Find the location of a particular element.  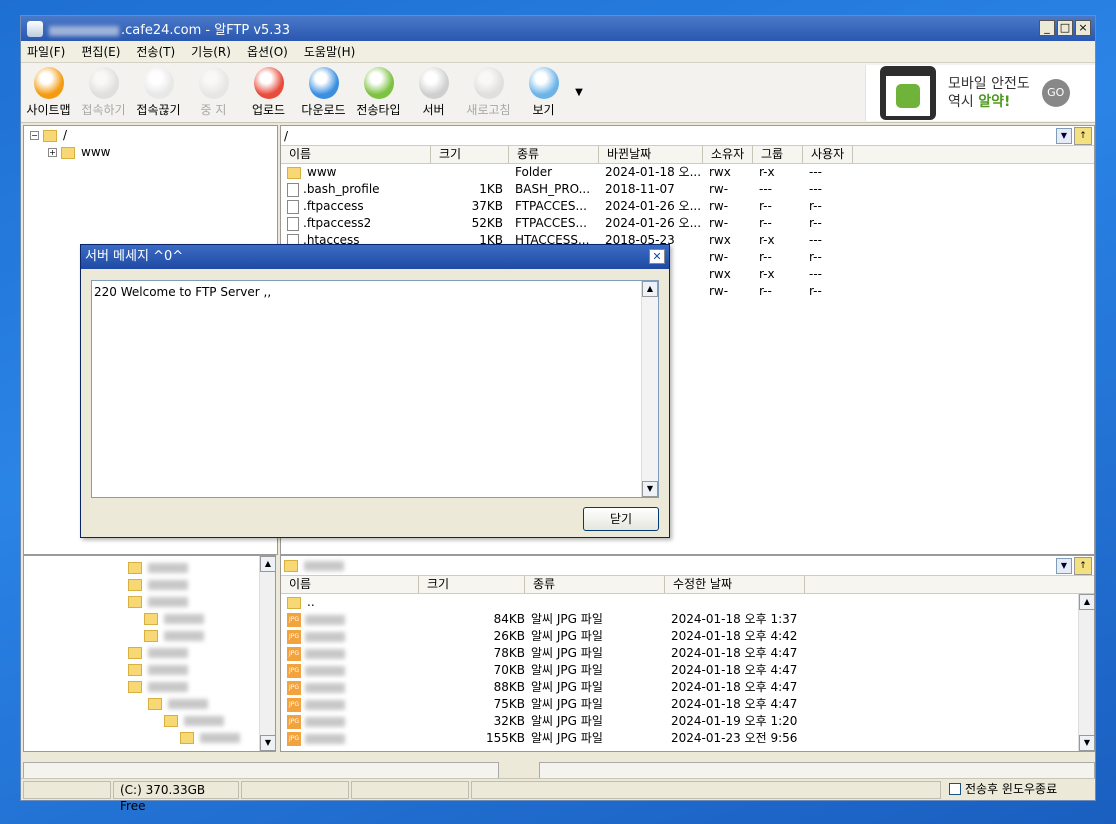

remote-col-header: 소유자 is located at coordinates (728, 154).